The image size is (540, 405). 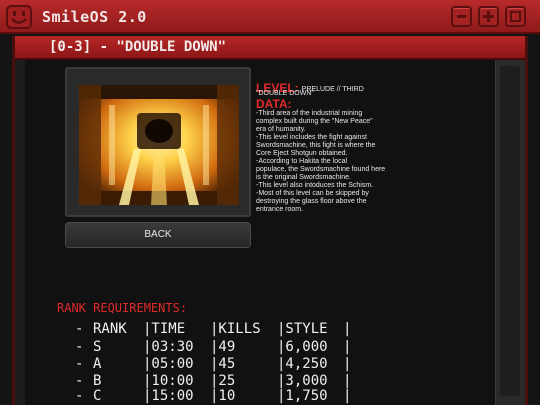 I want to click on rank-cell: |10, so click(x=223, y=396).